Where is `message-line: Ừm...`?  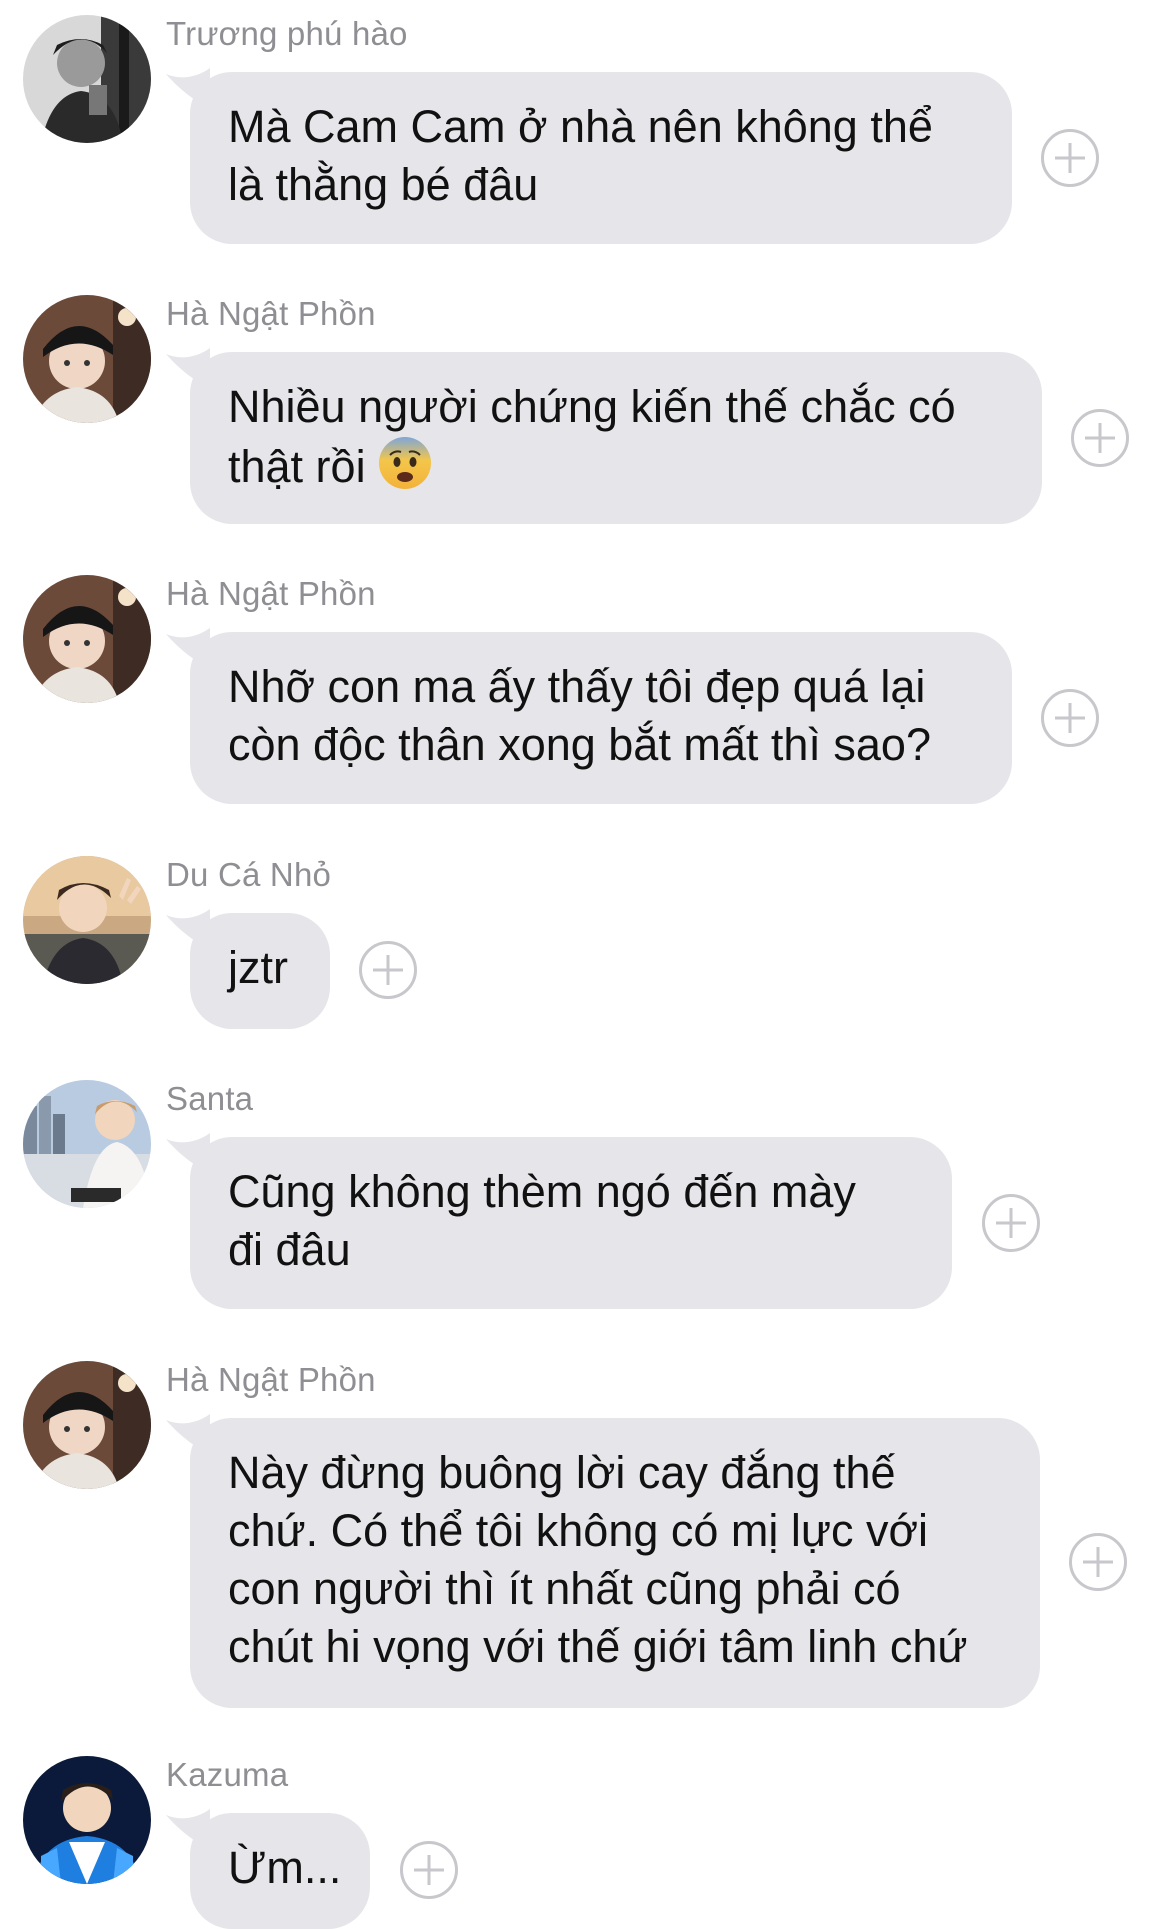
message-line: Ừm... is located at coordinates (285, 1867).